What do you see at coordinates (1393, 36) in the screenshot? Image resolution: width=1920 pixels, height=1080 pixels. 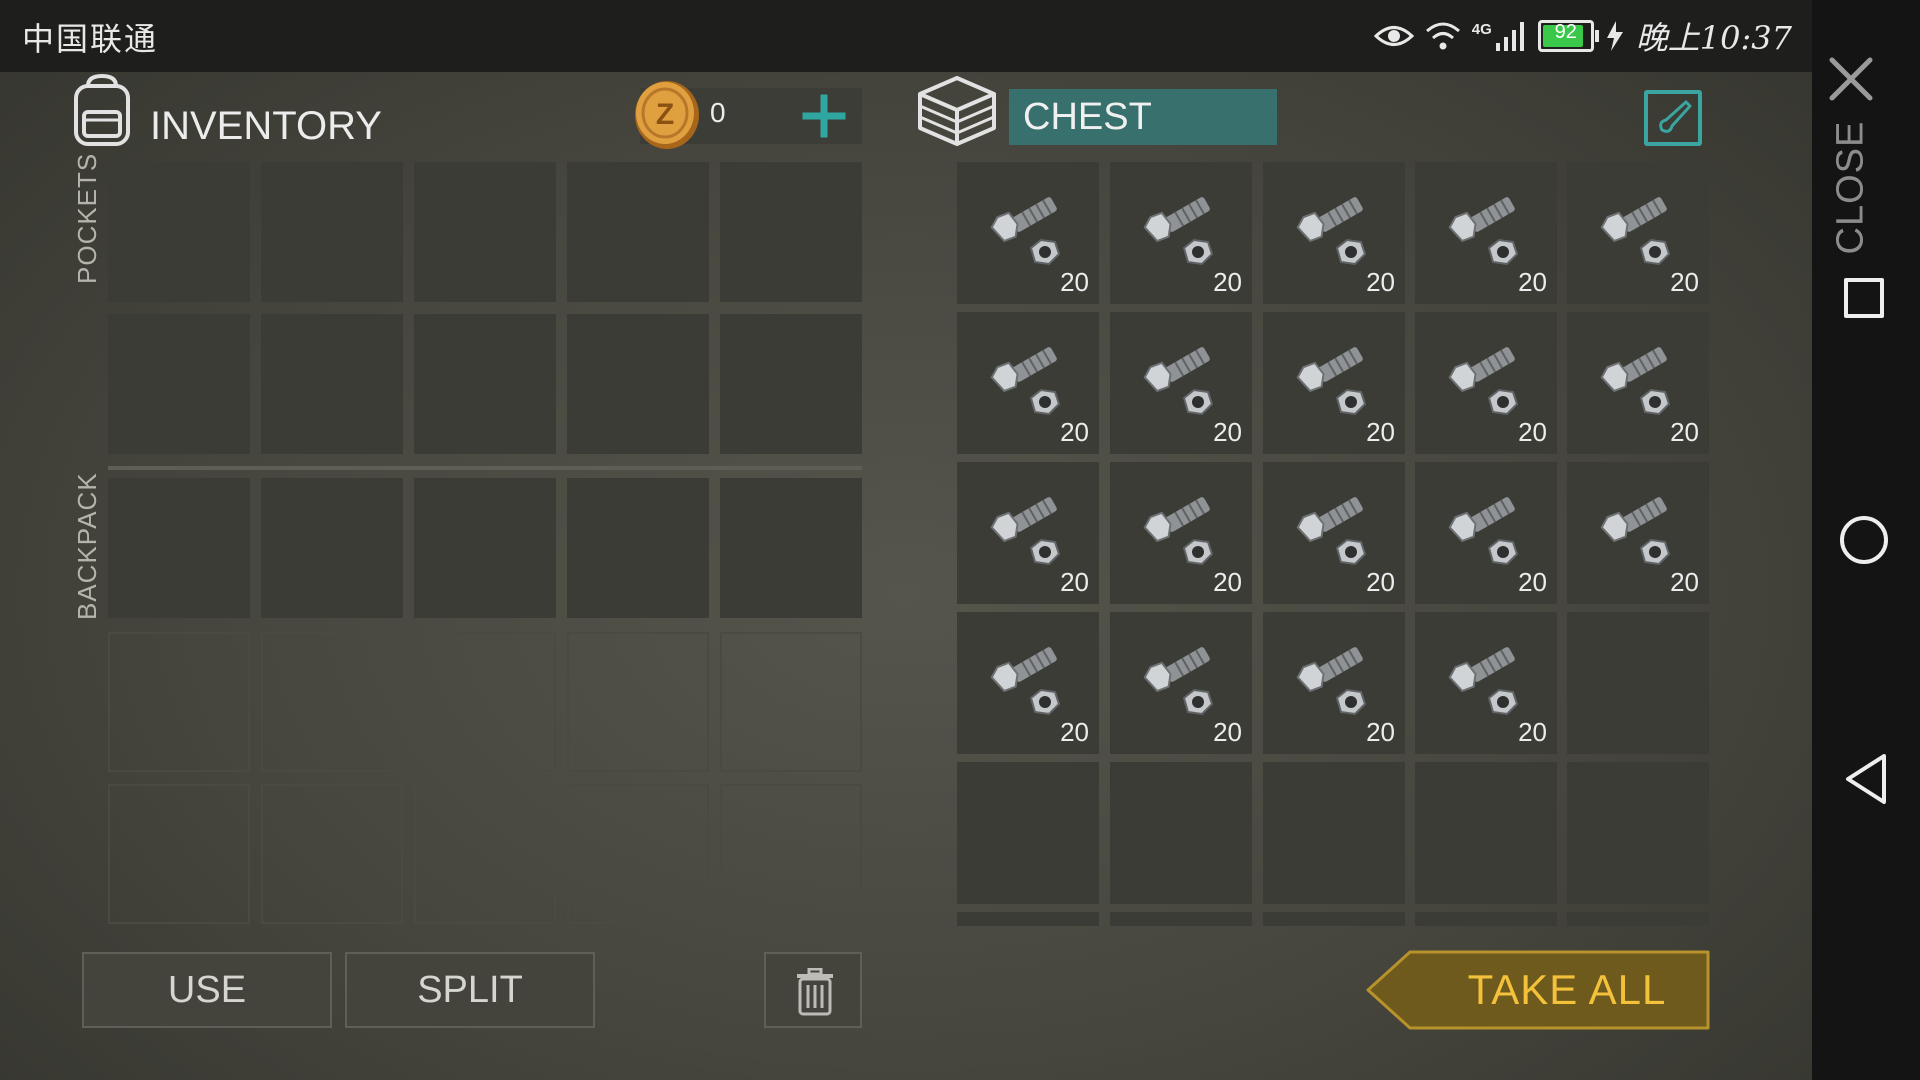 I see `eye-icon` at bounding box center [1393, 36].